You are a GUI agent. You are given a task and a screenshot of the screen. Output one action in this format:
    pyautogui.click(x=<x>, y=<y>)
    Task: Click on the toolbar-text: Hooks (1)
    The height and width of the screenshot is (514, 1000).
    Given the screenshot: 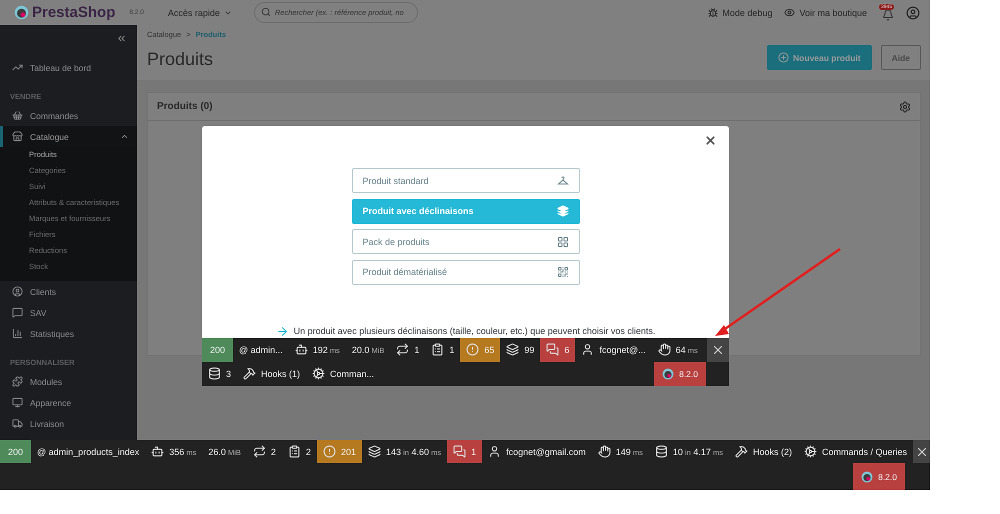 What is the action you would take?
    pyautogui.click(x=280, y=373)
    